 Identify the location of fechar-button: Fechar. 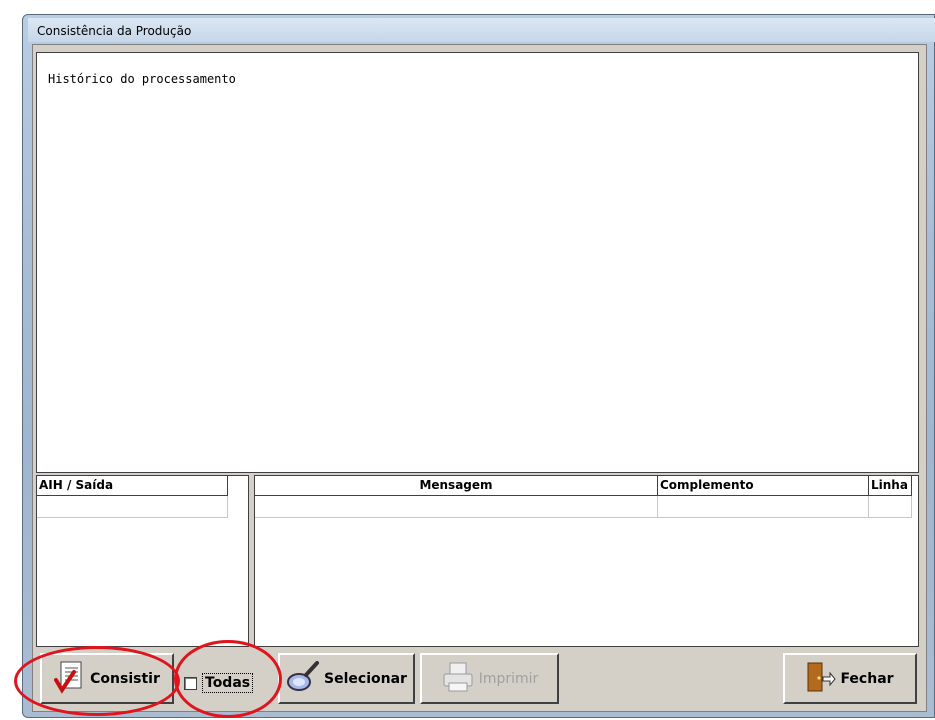
(850, 678).